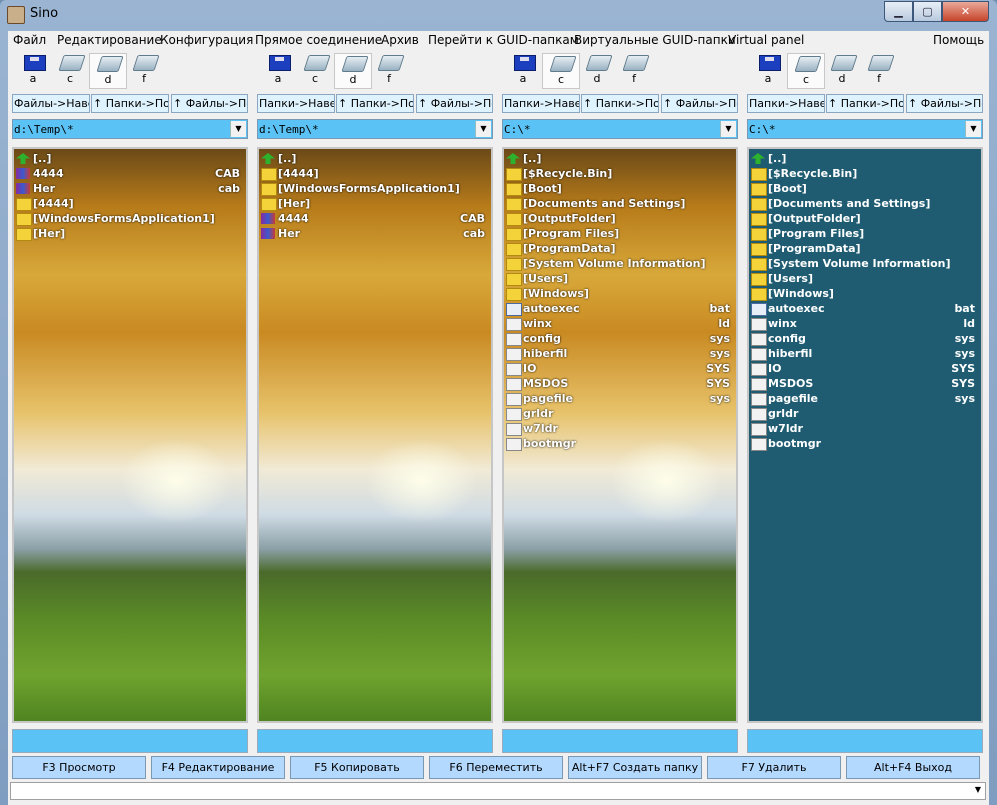 The image size is (997, 805). I want to click on f7-delete-button: F7 Удалить, so click(774, 767).